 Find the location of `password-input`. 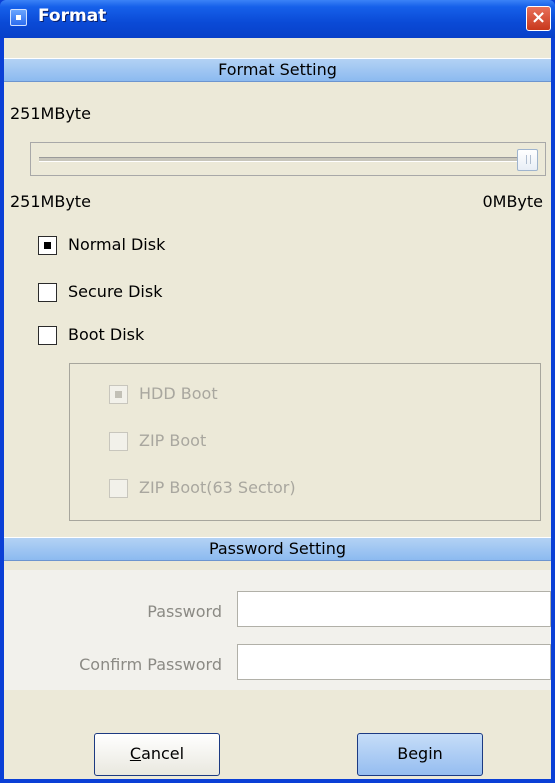

password-input is located at coordinates (394, 609).